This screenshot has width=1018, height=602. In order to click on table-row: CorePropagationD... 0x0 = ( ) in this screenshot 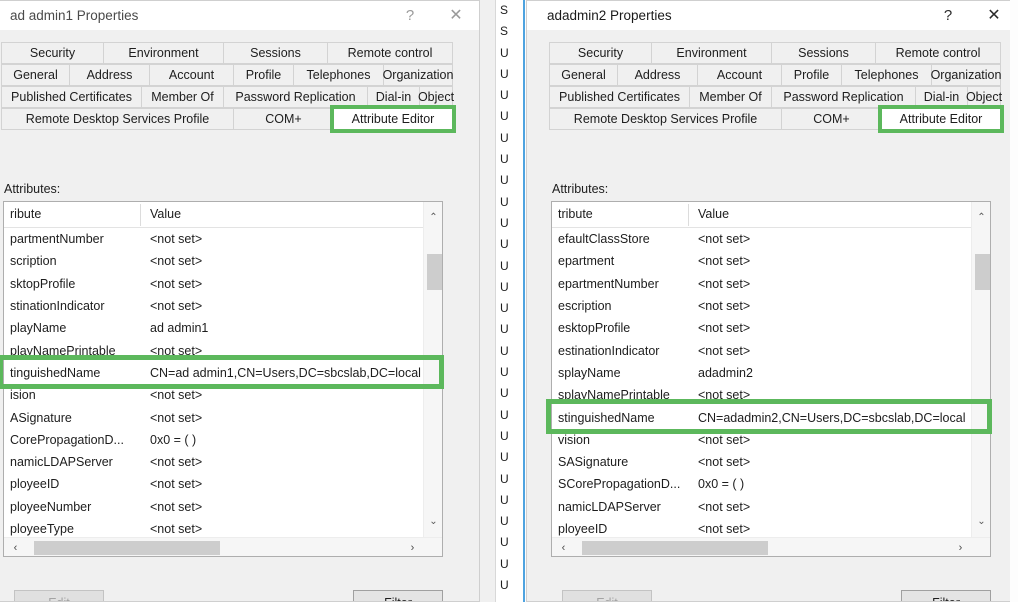, I will do `click(213, 440)`.